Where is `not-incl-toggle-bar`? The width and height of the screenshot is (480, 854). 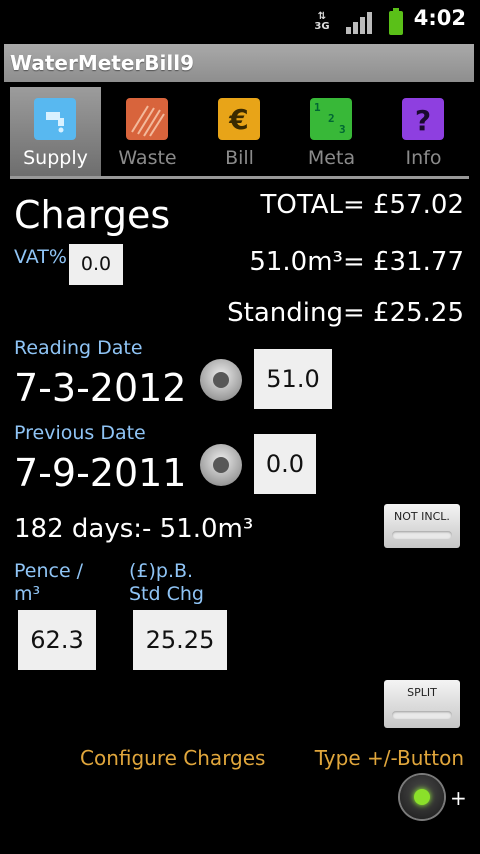 not-incl-toggle-bar is located at coordinates (422, 535).